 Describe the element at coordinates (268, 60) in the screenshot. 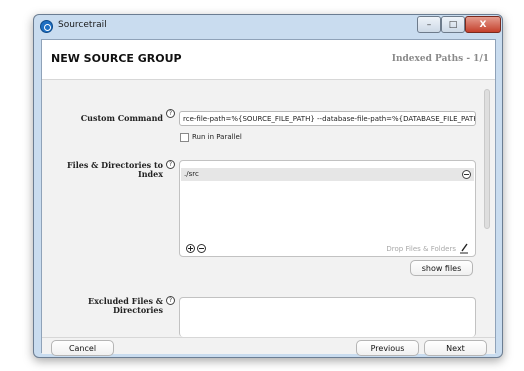

I see `dialog-header: NEW SOURCE GROUP Indexed Paths - 1/1` at that location.